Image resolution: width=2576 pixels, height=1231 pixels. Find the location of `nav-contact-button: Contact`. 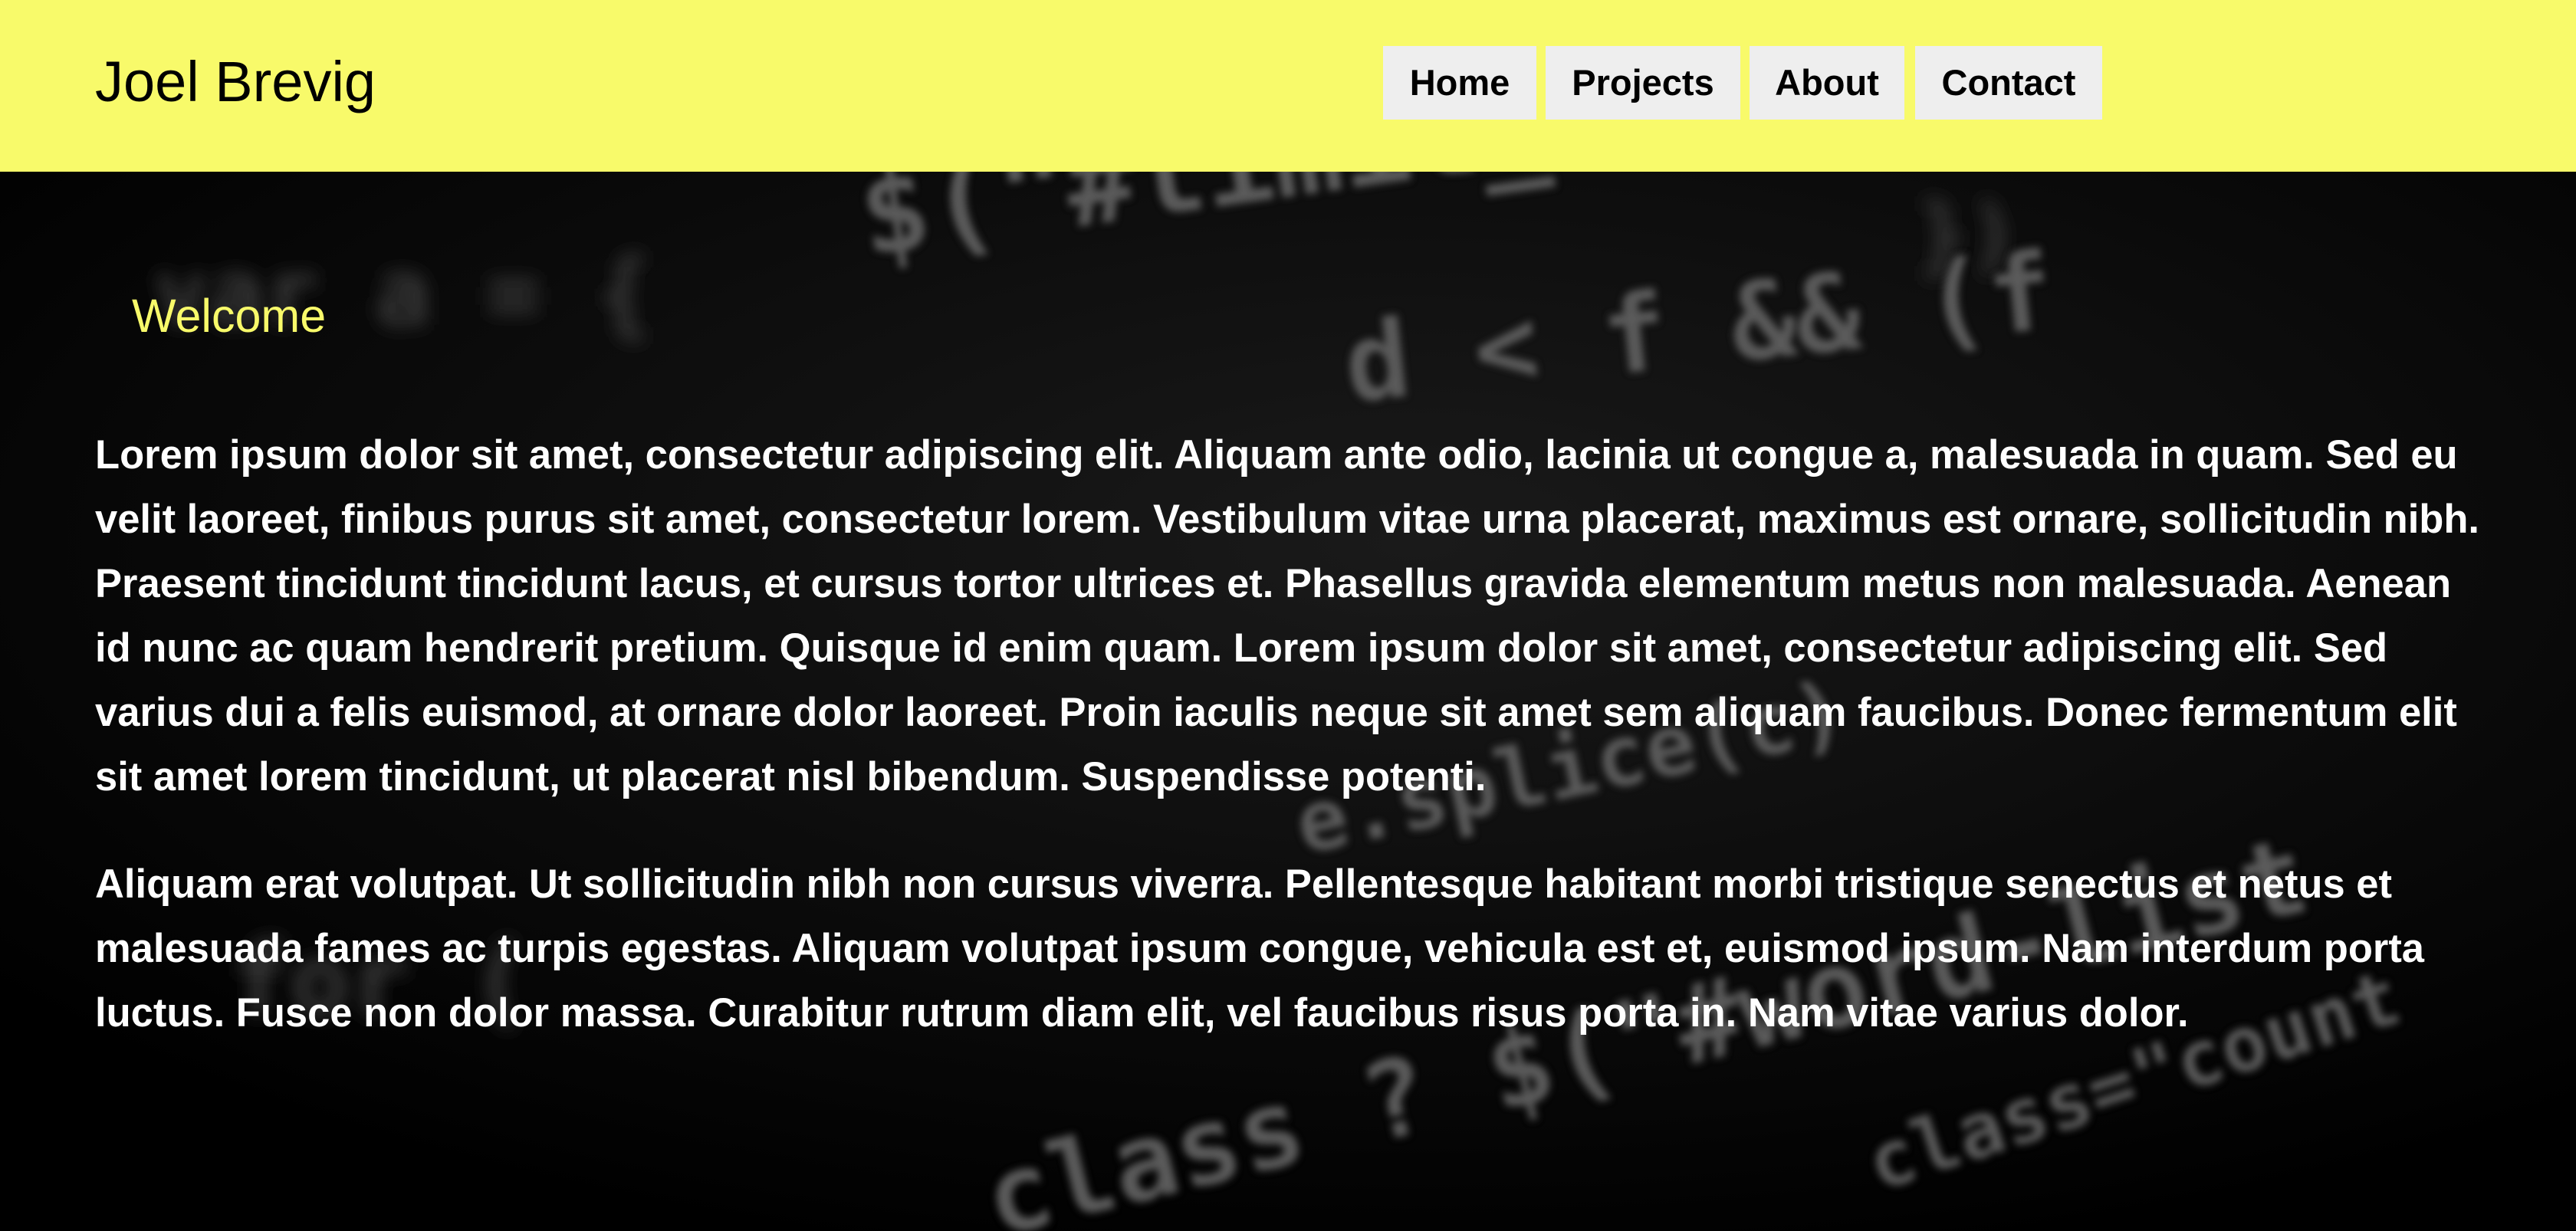

nav-contact-button: Contact is located at coordinates (2008, 83).